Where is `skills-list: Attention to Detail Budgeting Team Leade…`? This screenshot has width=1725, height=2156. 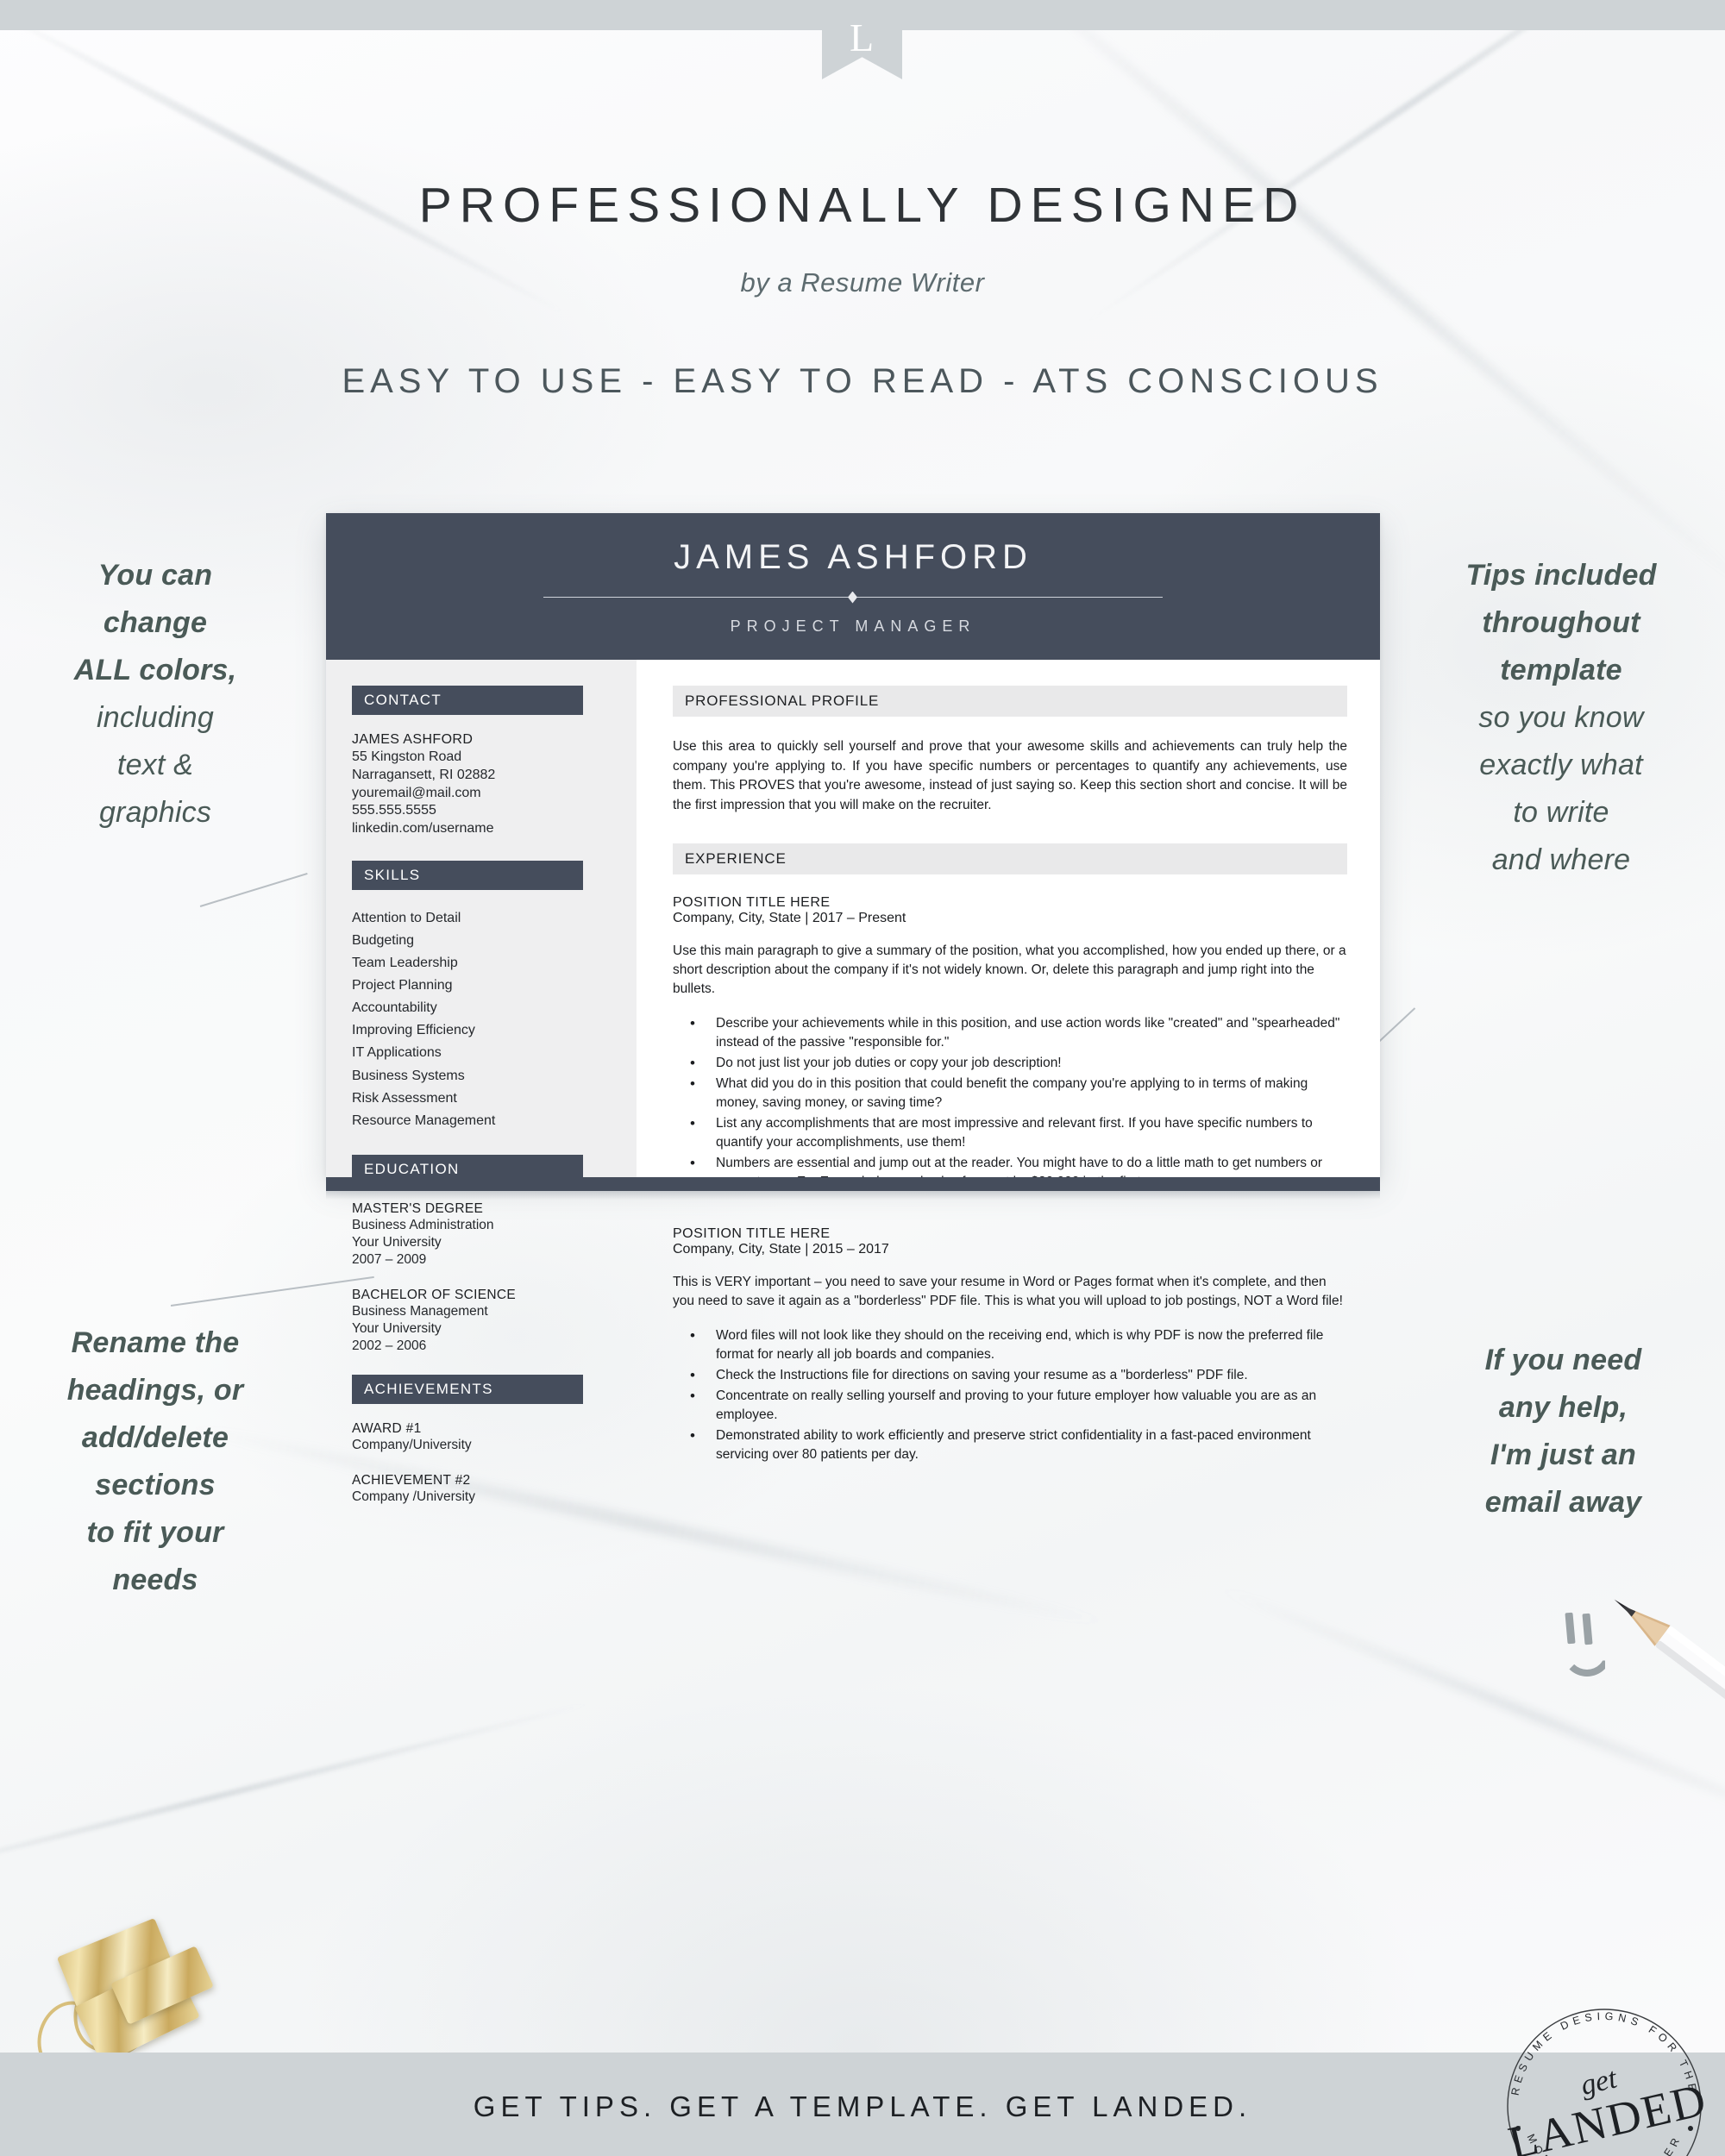
skills-list: Attention to Detail Budgeting Team Leade… is located at coordinates (485, 1019).